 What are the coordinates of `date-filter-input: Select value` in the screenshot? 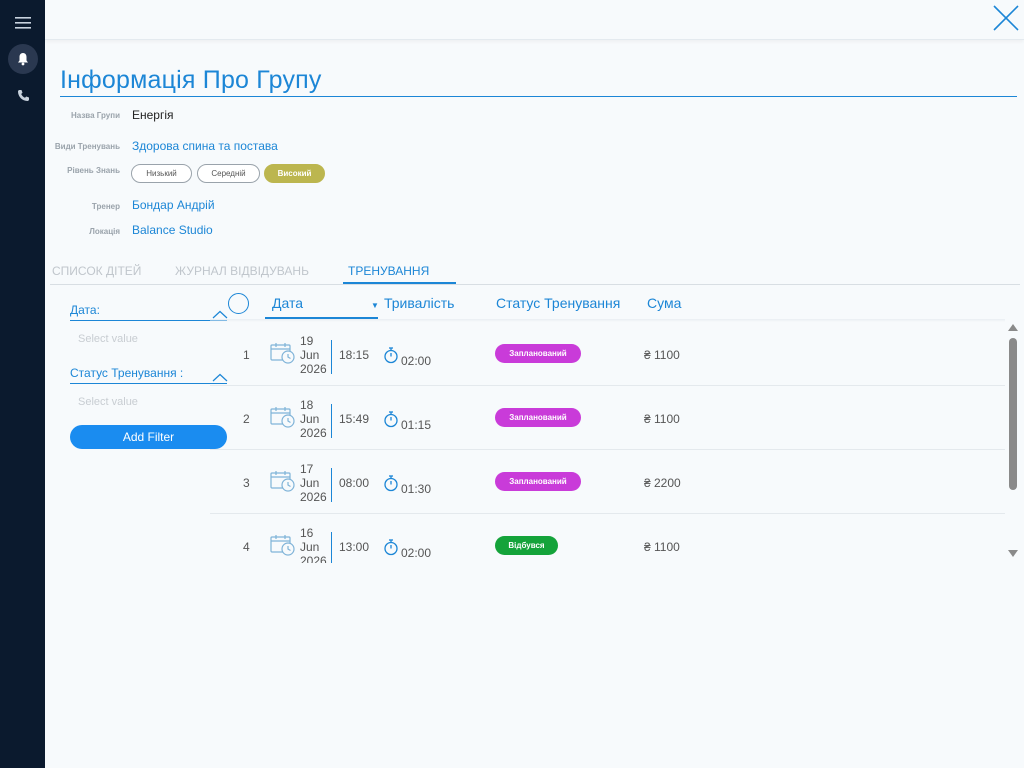 It's located at (108, 339).